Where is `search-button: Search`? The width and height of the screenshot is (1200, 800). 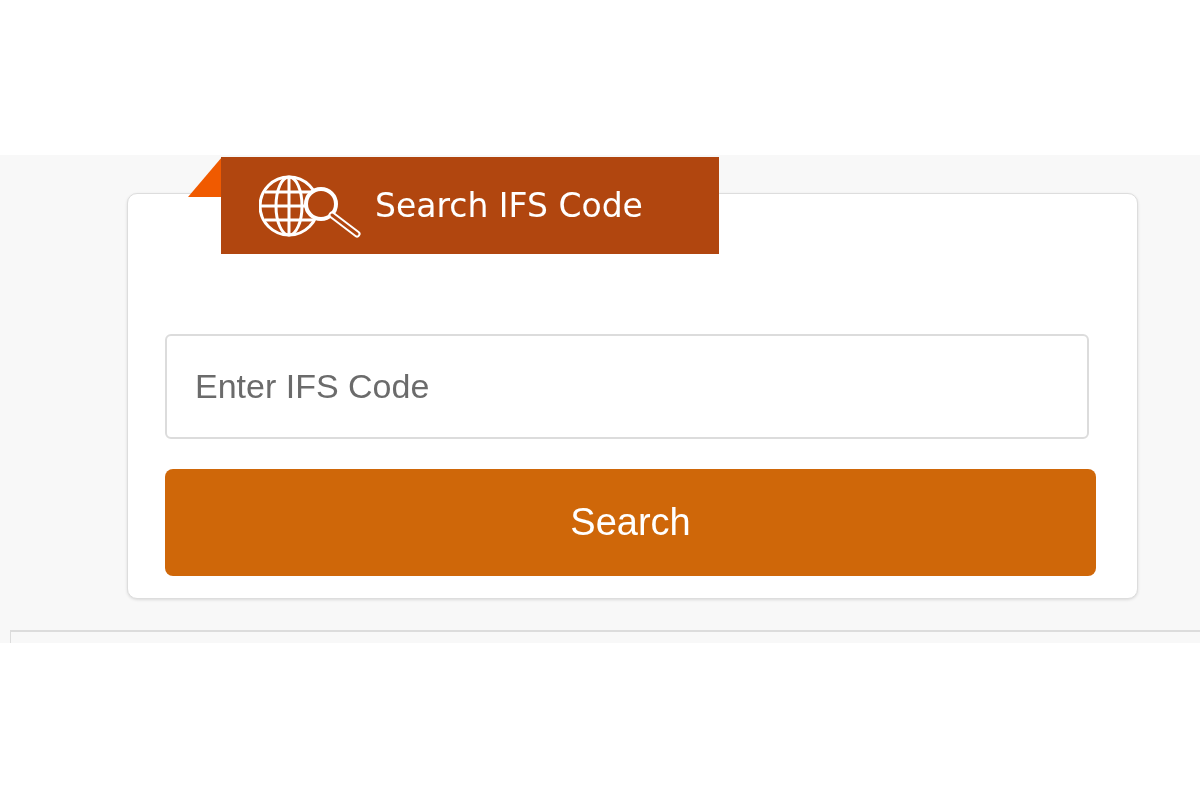
search-button: Search is located at coordinates (630, 522).